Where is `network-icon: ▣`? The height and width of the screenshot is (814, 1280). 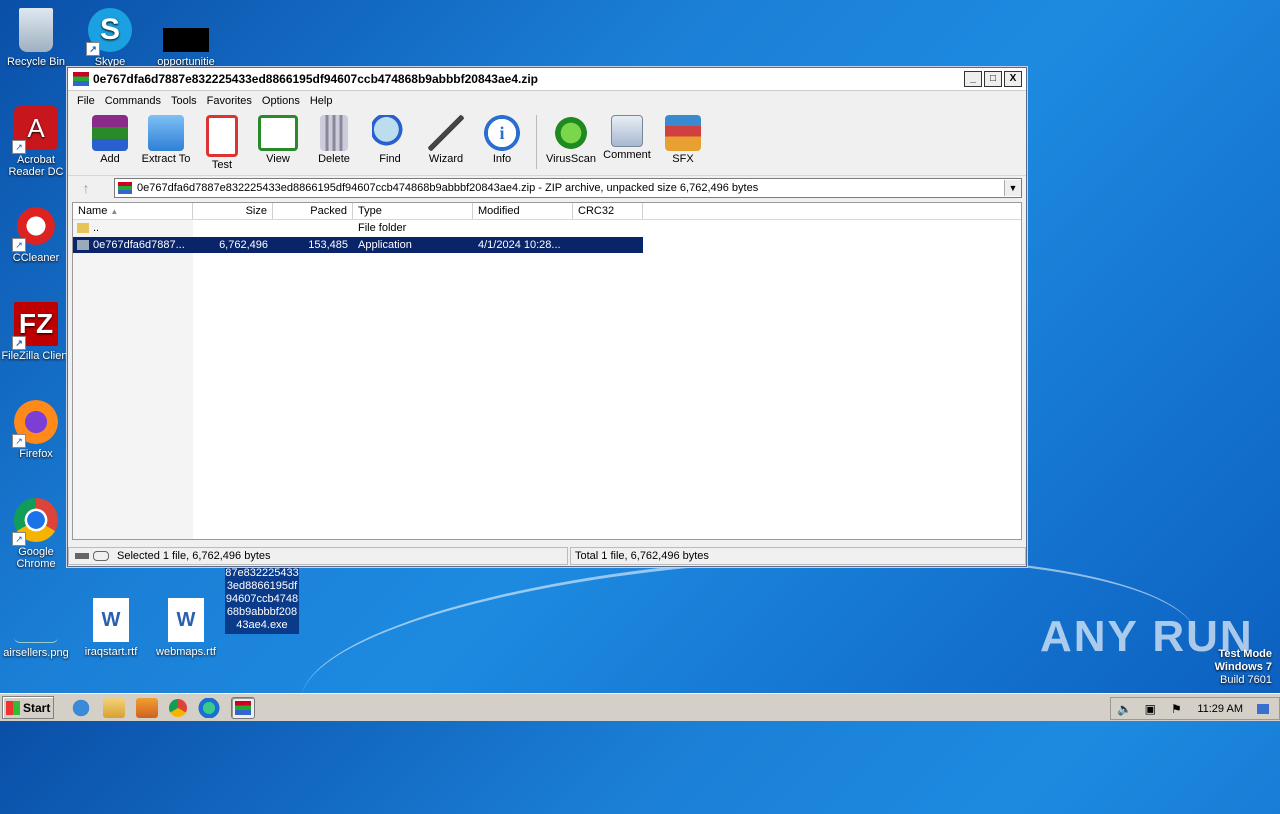
network-icon: ▣ is located at coordinates (1150, 709).